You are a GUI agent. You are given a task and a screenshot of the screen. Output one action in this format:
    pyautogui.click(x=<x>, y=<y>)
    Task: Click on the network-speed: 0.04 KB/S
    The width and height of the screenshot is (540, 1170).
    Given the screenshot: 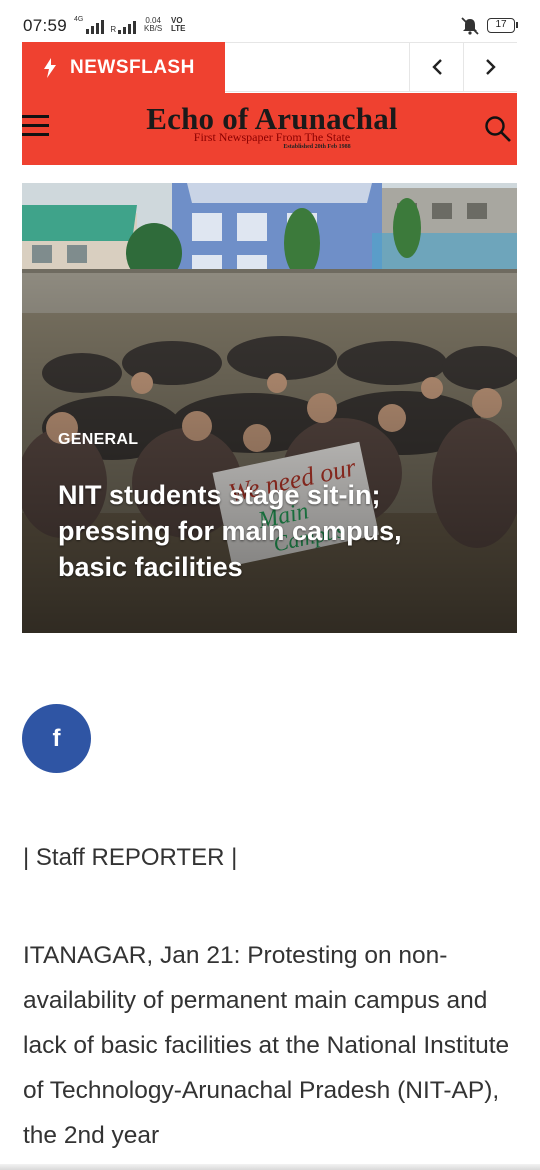 What is the action you would take?
    pyautogui.click(x=153, y=25)
    